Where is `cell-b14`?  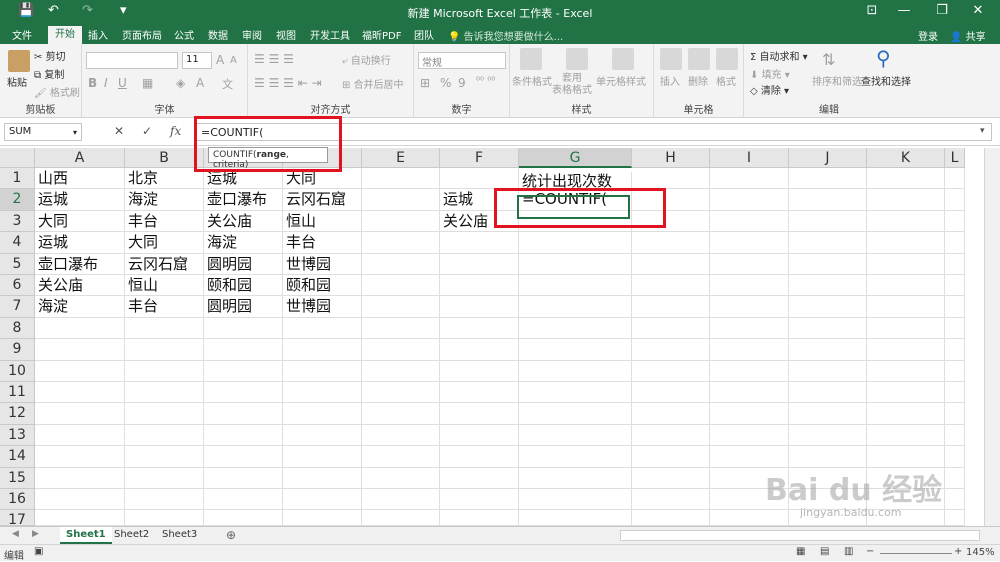 cell-b14 is located at coordinates (164, 457).